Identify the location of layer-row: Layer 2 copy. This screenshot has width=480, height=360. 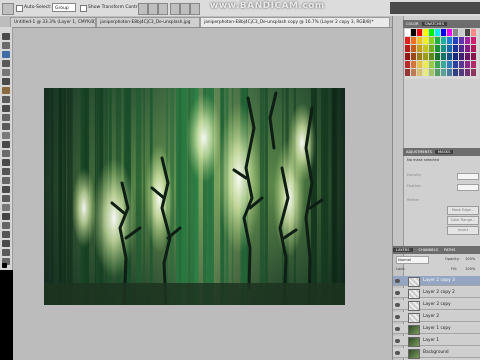
(436, 305).